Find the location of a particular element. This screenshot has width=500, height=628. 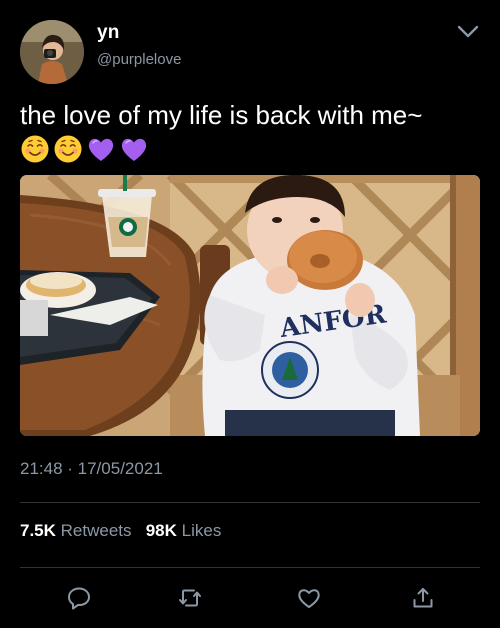

retweets-count: 7.5K is located at coordinates (38, 530).